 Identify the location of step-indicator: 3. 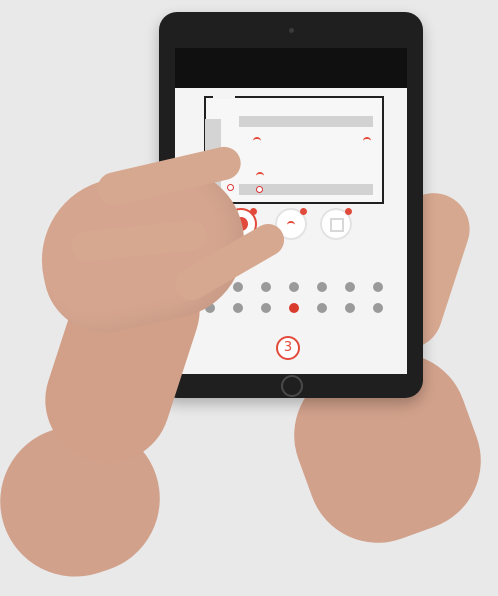
(288, 348).